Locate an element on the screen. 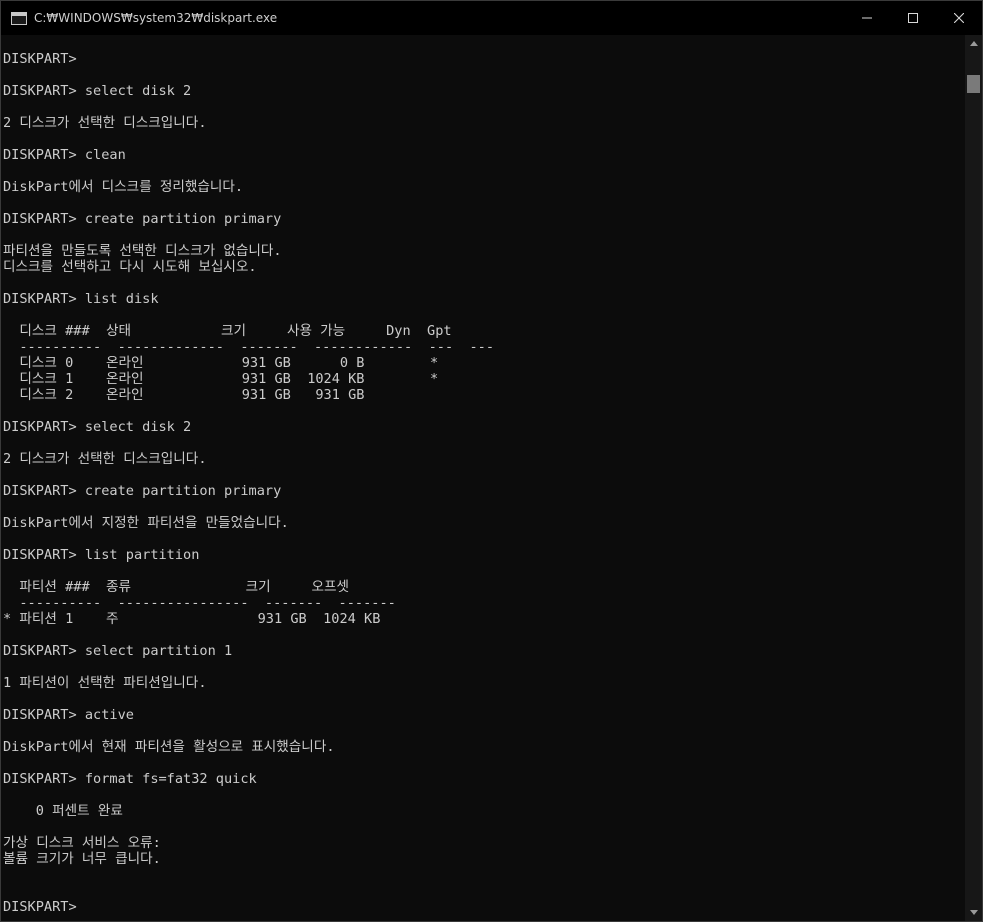 This screenshot has height=922, width=983. error-line: 가상 디스크 서비스 오류: is located at coordinates (82, 843).